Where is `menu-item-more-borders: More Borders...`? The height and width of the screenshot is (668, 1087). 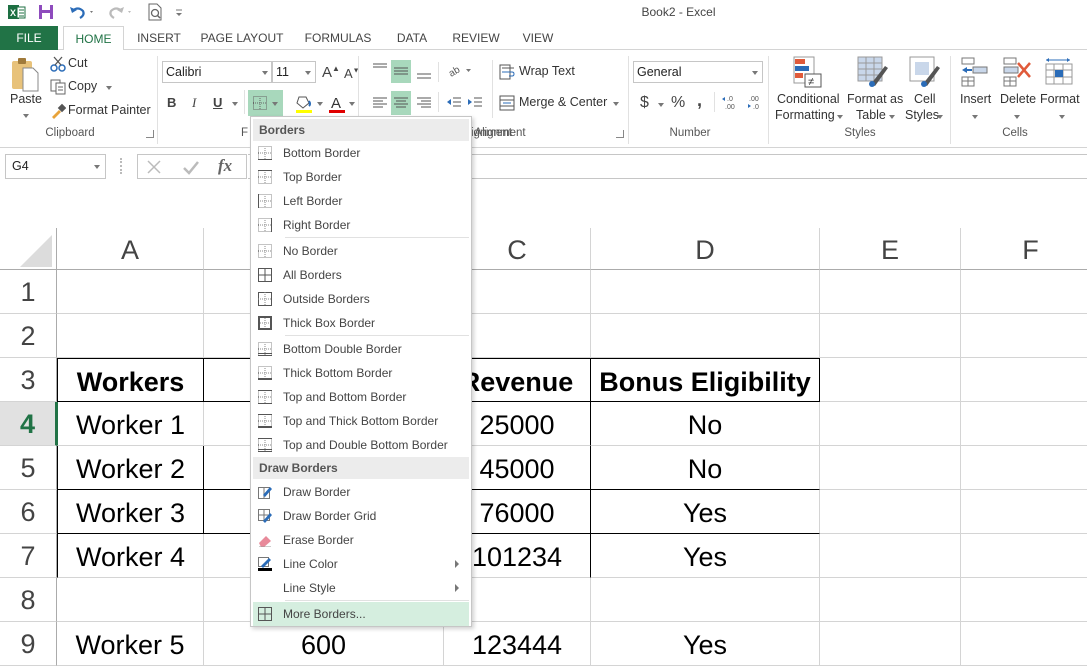
menu-item-more-borders: More Borders... is located at coordinates (361, 614).